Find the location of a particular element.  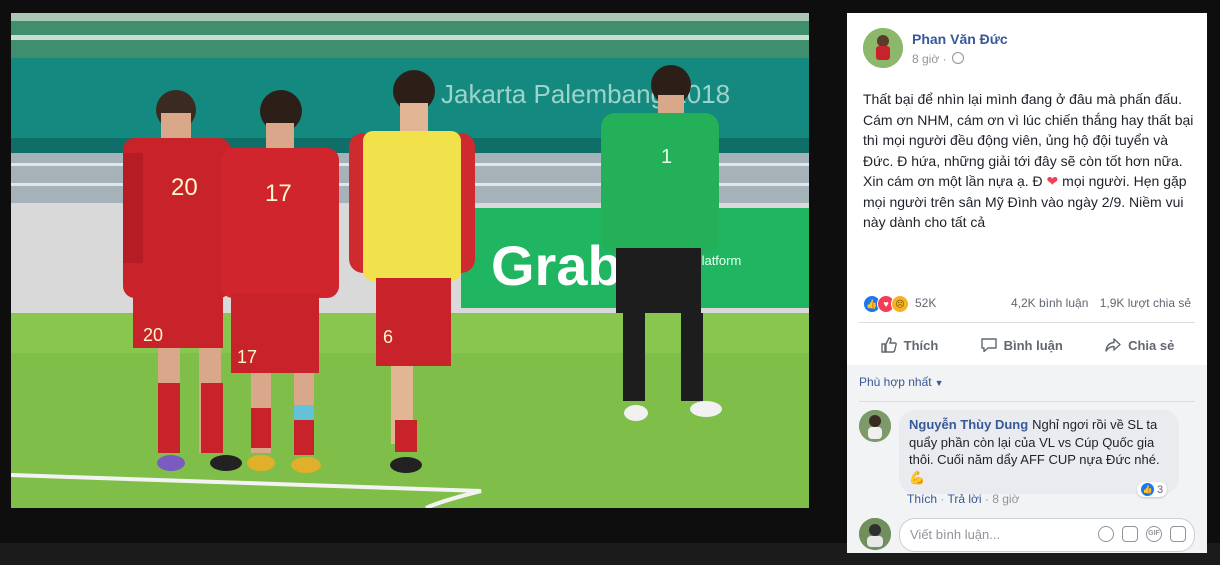

share-count: 1,9K lượt chia sẻ is located at coordinates (1145, 303).